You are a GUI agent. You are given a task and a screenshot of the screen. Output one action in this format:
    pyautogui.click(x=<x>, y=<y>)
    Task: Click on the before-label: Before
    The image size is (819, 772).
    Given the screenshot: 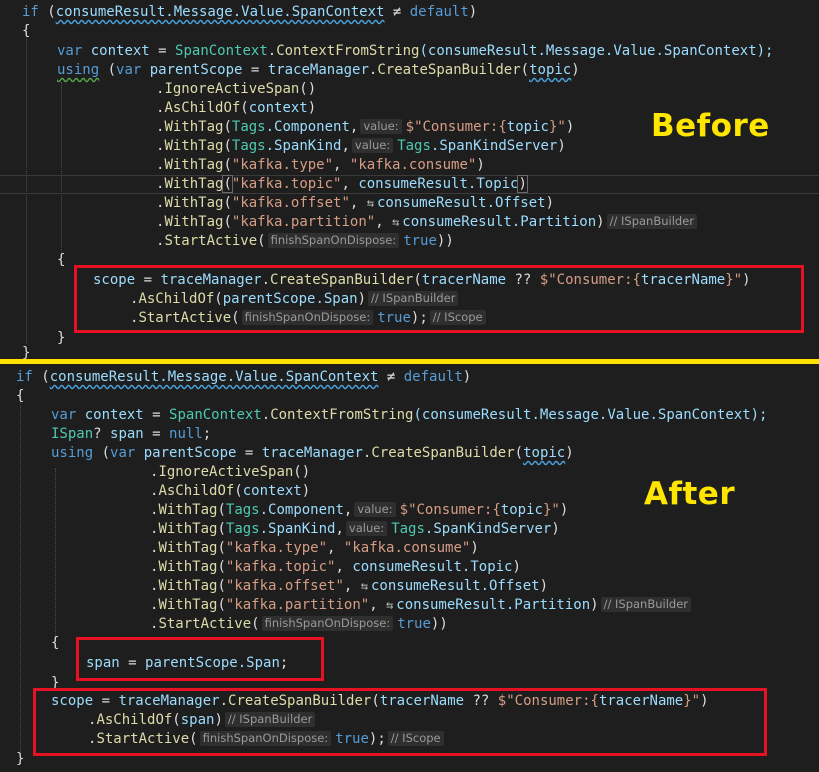 What is the action you would take?
    pyautogui.click(x=710, y=126)
    